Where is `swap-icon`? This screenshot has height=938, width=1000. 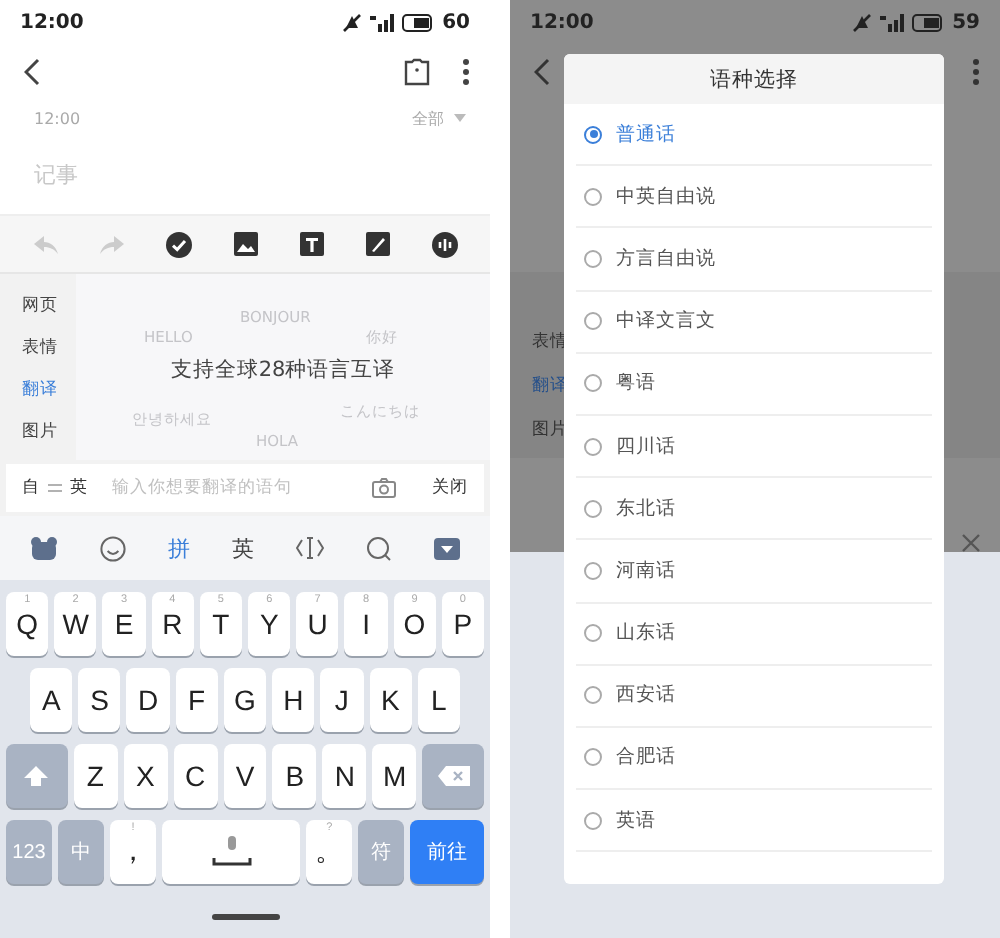 swap-icon is located at coordinates (55, 488).